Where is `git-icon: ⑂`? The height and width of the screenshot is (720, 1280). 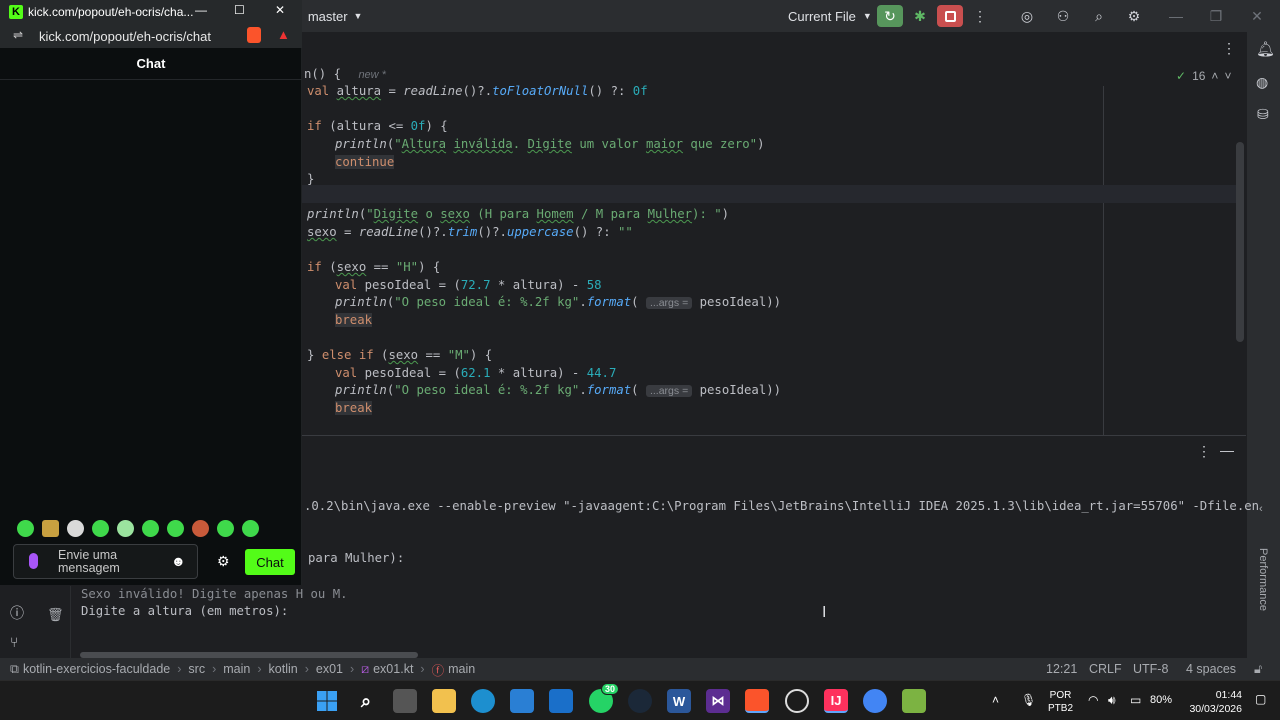 git-icon: ⑂ is located at coordinates (14, 642).